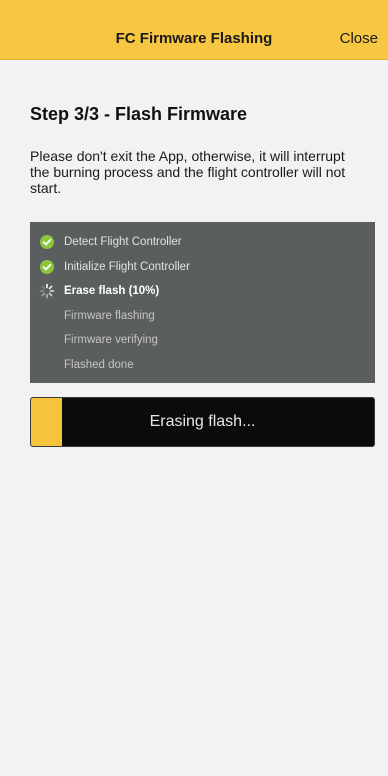  Describe the element at coordinates (194, 38) in the screenshot. I see `header-title: FC Firmware Flashing` at that location.